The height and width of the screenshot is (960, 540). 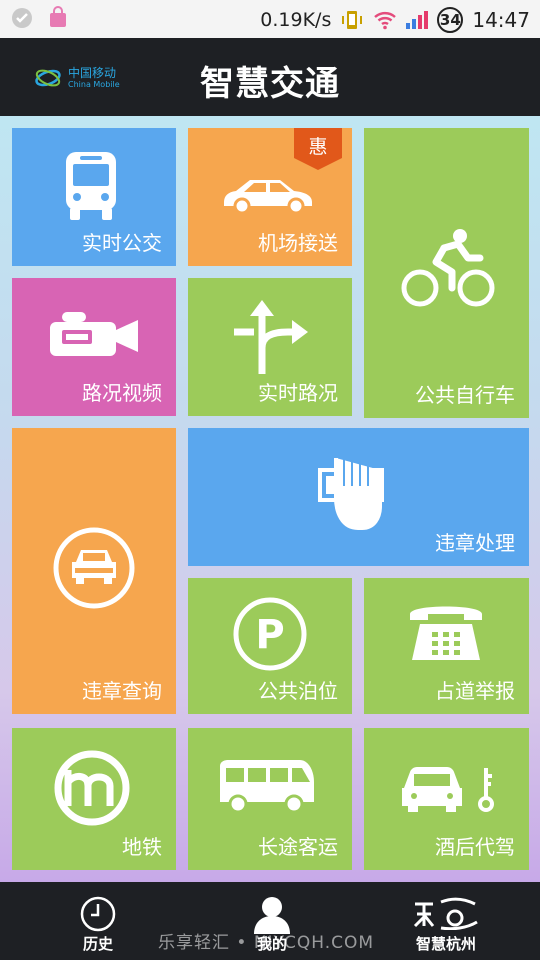 I want to click on watermark-text: 乐享轻汇 • NIYCQH.COM, so click(x=266, y=943).